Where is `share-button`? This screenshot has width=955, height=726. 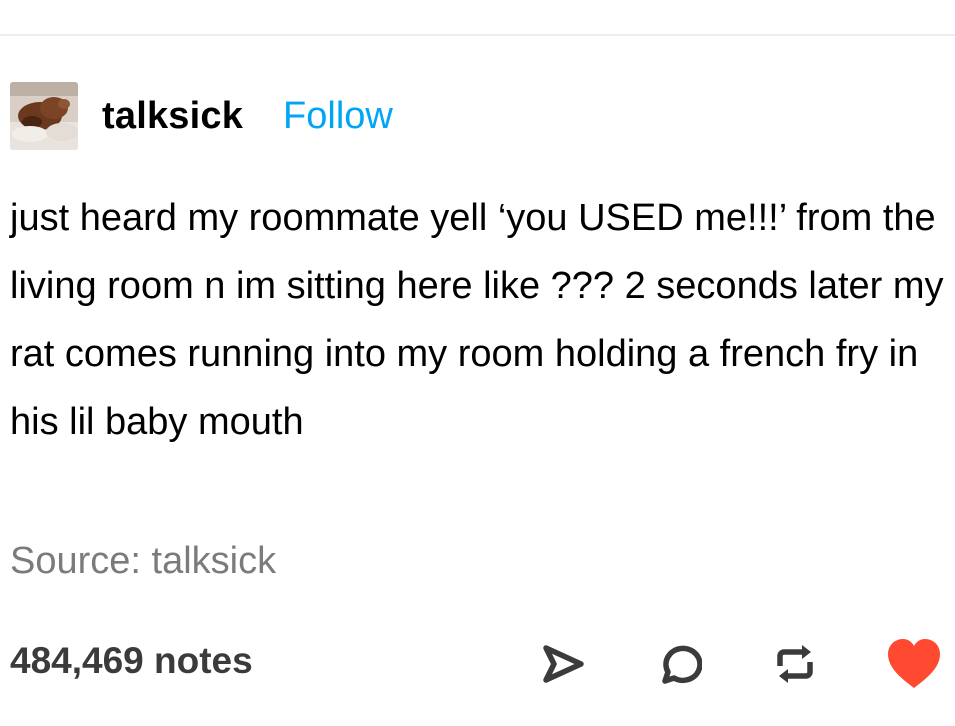 share-button is located at coordinates (563, 664).